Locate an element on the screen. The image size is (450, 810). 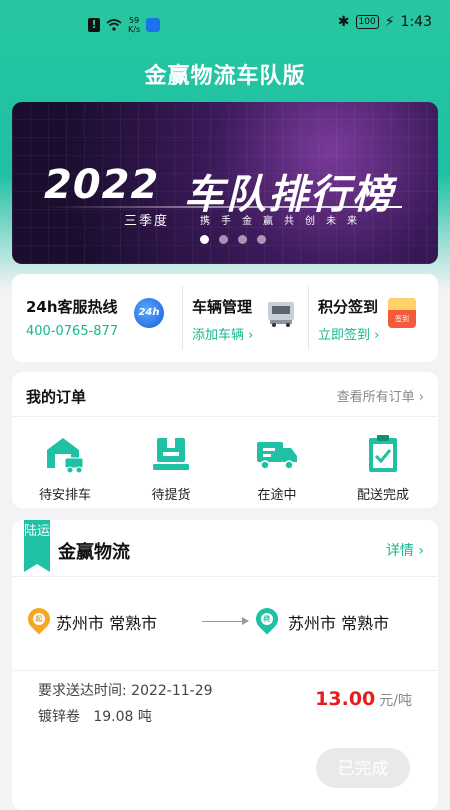
freight-price: 13.00 元/吨 is located at coordinates (363, 699).